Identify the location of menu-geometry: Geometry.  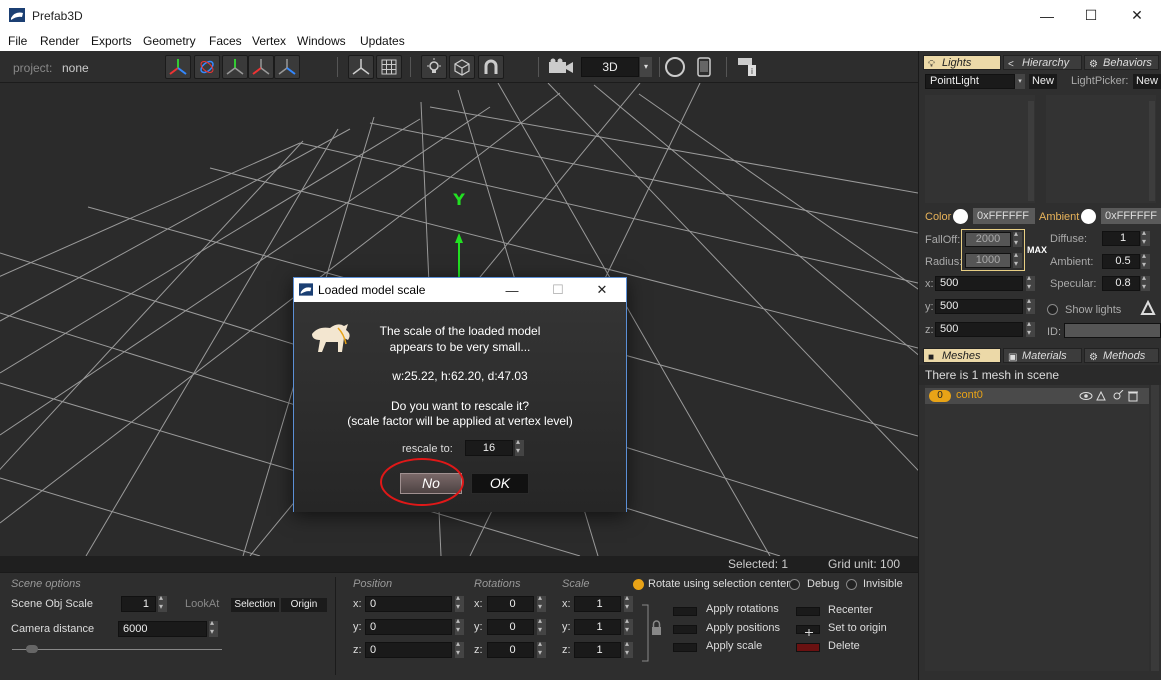
(169, 41).